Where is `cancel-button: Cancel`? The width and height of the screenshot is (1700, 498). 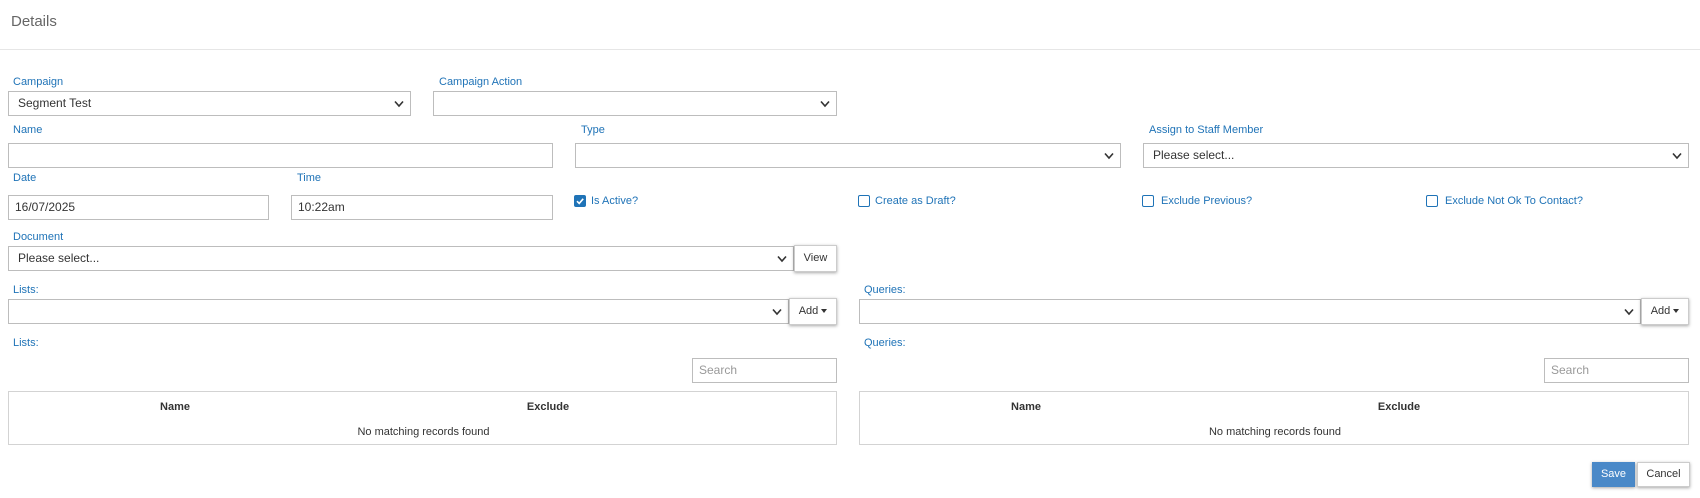
cancel-button: Cancel is located at coordinates (1663, 474).